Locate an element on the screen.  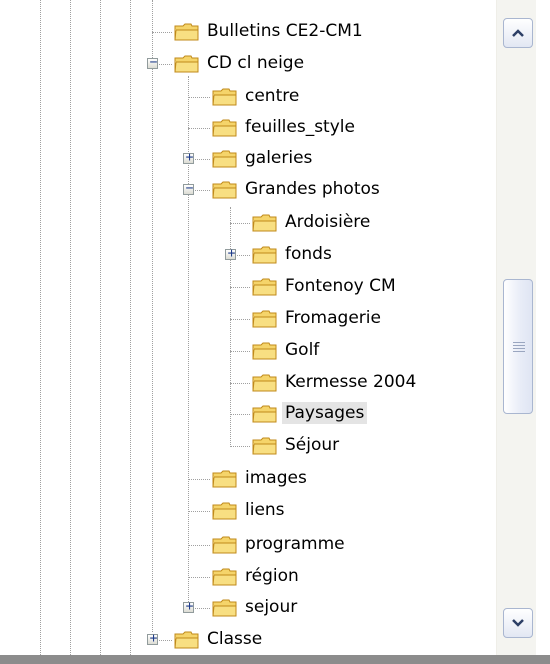
tree-item: programme is located at coordinates (245, 545).